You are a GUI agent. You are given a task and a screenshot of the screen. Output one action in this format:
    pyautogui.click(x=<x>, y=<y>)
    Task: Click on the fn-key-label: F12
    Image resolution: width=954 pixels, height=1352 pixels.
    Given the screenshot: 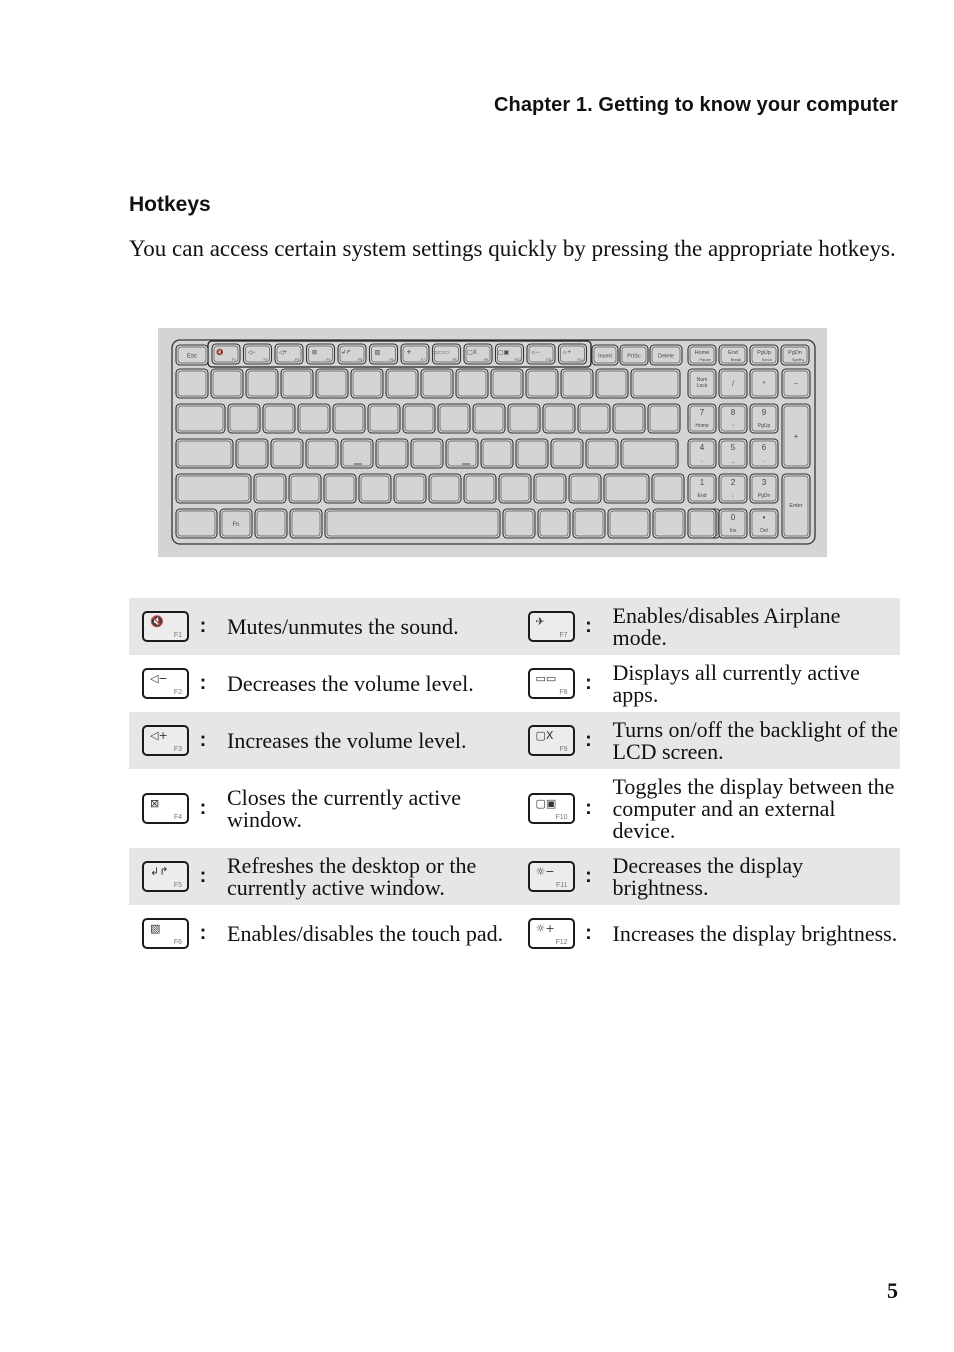 What is the action you would take?
    pyautogui.click(x=580, y=360)
    